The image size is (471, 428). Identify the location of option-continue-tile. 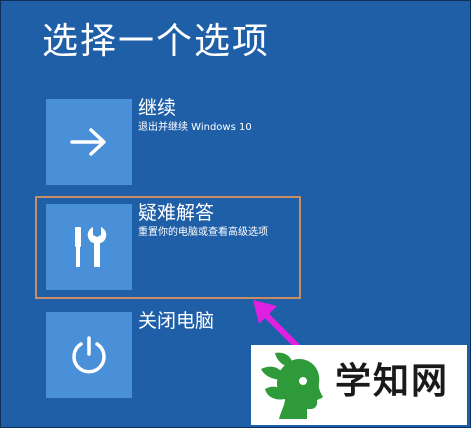
(89, 142).